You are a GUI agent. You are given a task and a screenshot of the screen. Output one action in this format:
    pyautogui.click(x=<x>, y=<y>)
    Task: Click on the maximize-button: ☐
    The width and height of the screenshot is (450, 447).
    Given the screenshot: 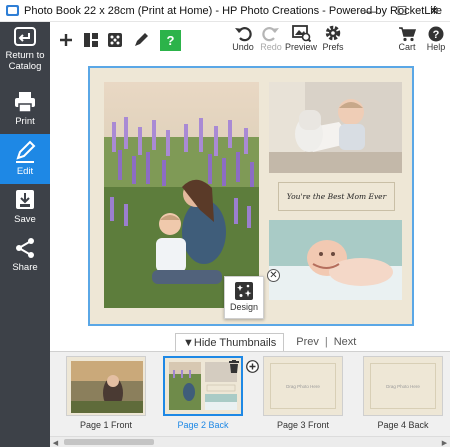 What is the action you would take?
    pyautogui.click(x=402, y=11)
    